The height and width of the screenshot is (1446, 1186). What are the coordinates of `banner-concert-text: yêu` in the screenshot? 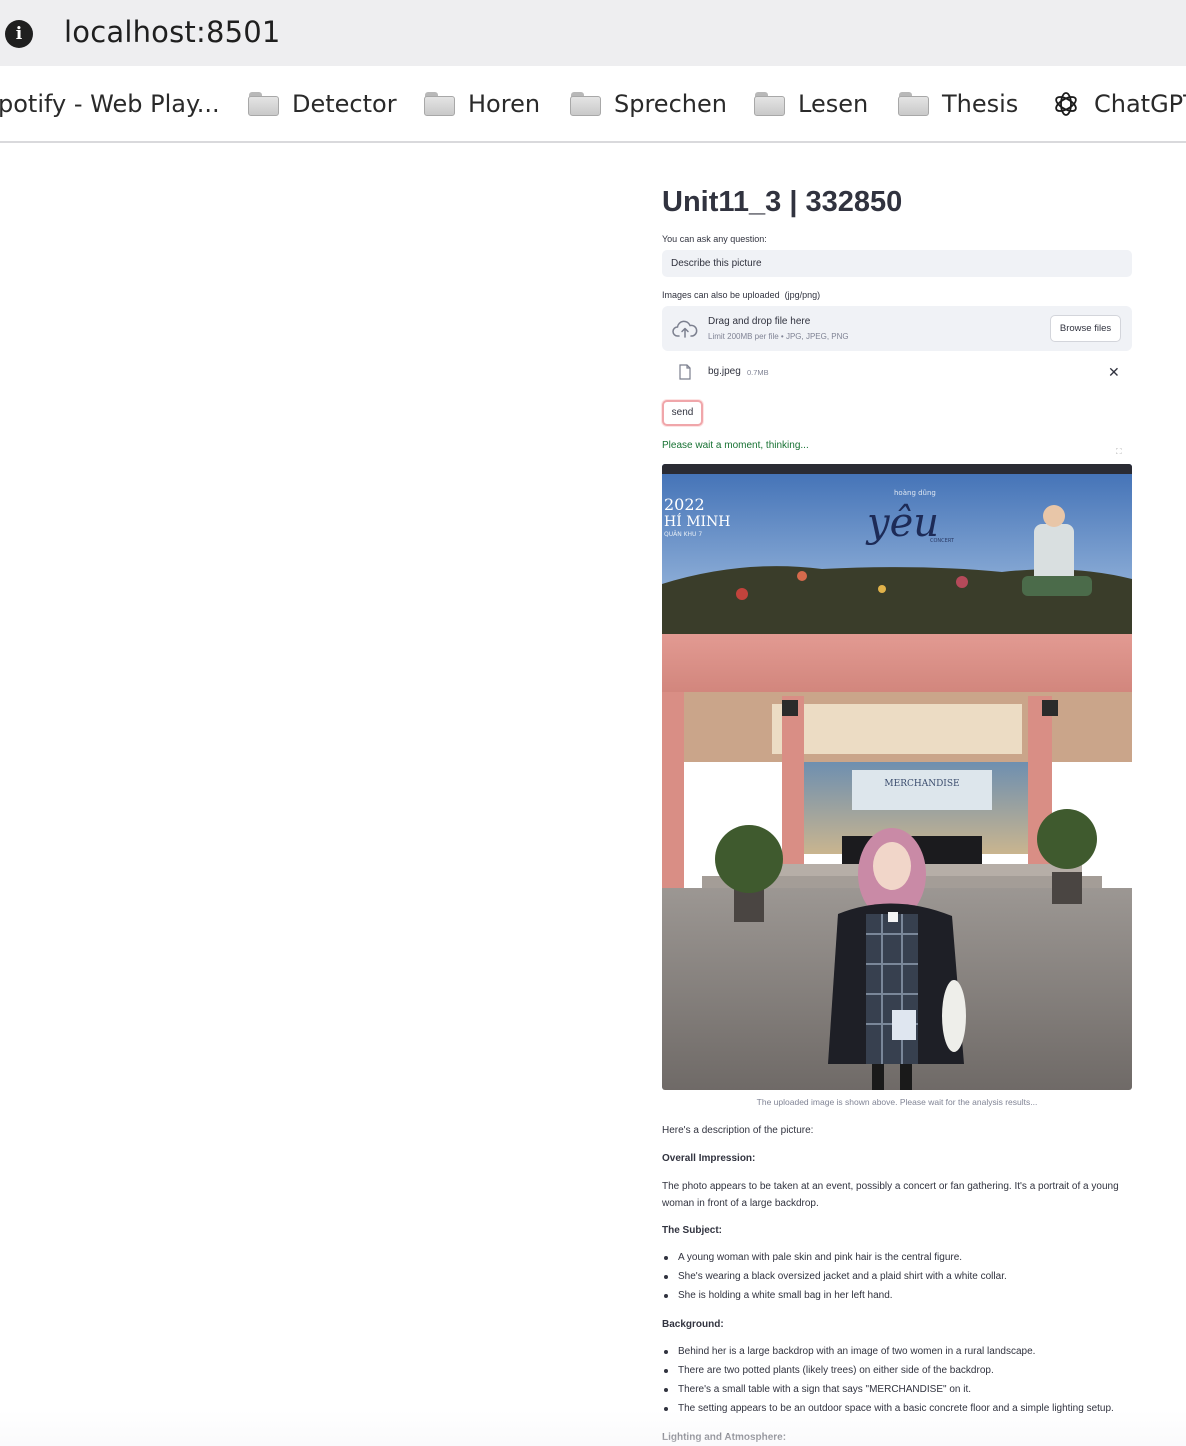 It's located at (902, 523).